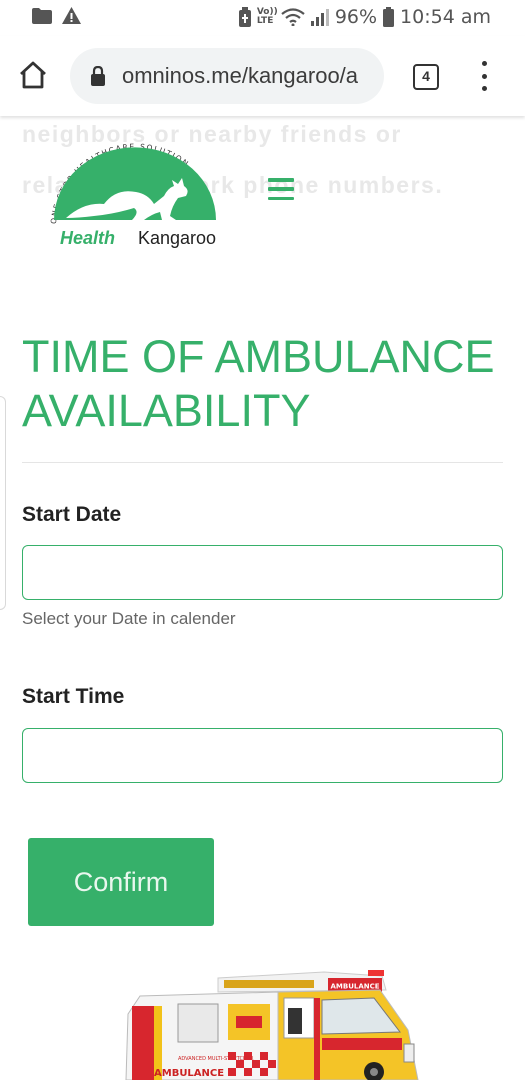 Image resolution: width=525 pixels, height=1085 pixels. What do you see at coordinates (87, 238) in the screenshot?
I see `logo-word-health: Health` at bounding box center [87, 238].